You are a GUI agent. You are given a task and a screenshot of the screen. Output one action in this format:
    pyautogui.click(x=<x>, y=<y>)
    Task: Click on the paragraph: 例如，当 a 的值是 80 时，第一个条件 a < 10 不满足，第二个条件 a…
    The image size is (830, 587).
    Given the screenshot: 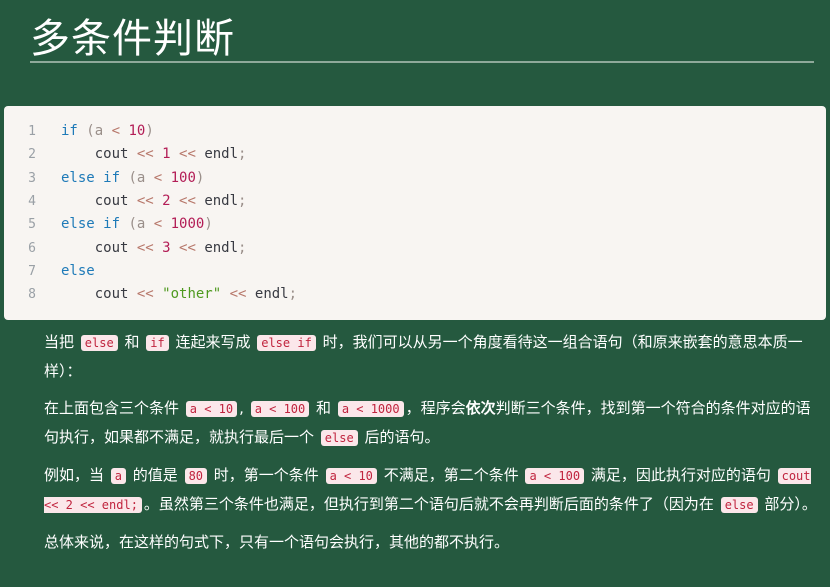 What is the action you would take?
    pyautogui.click(x=433, y=490)
    